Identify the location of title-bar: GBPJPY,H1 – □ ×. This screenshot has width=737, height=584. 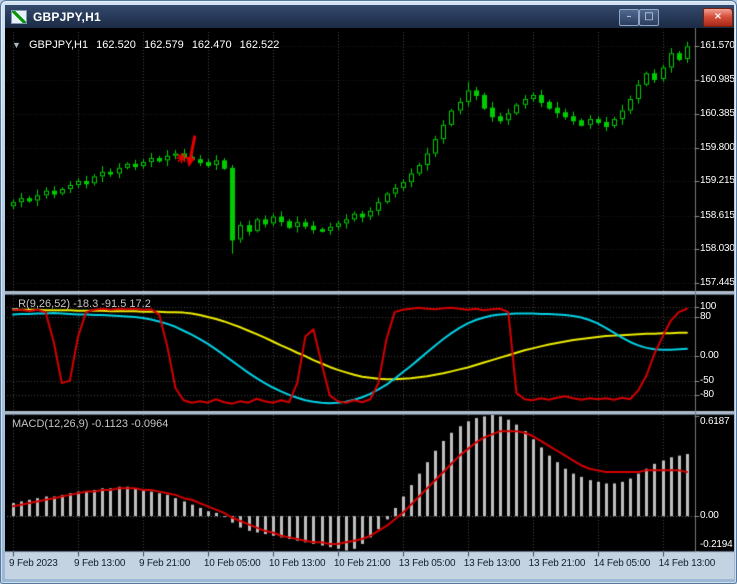
(369, 17).